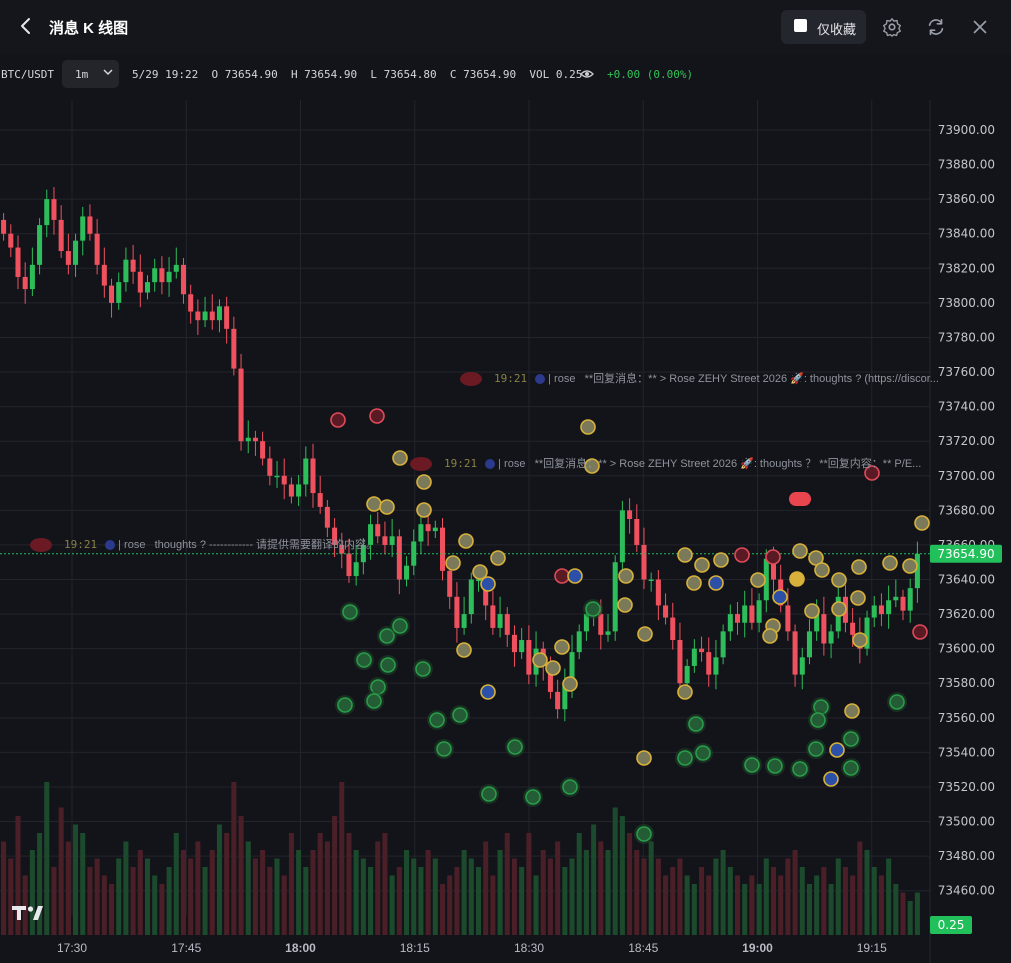  Describe the element at coordinates (90, 74) in the screenshot. I see `interval-dropdown: 1m` at that location.